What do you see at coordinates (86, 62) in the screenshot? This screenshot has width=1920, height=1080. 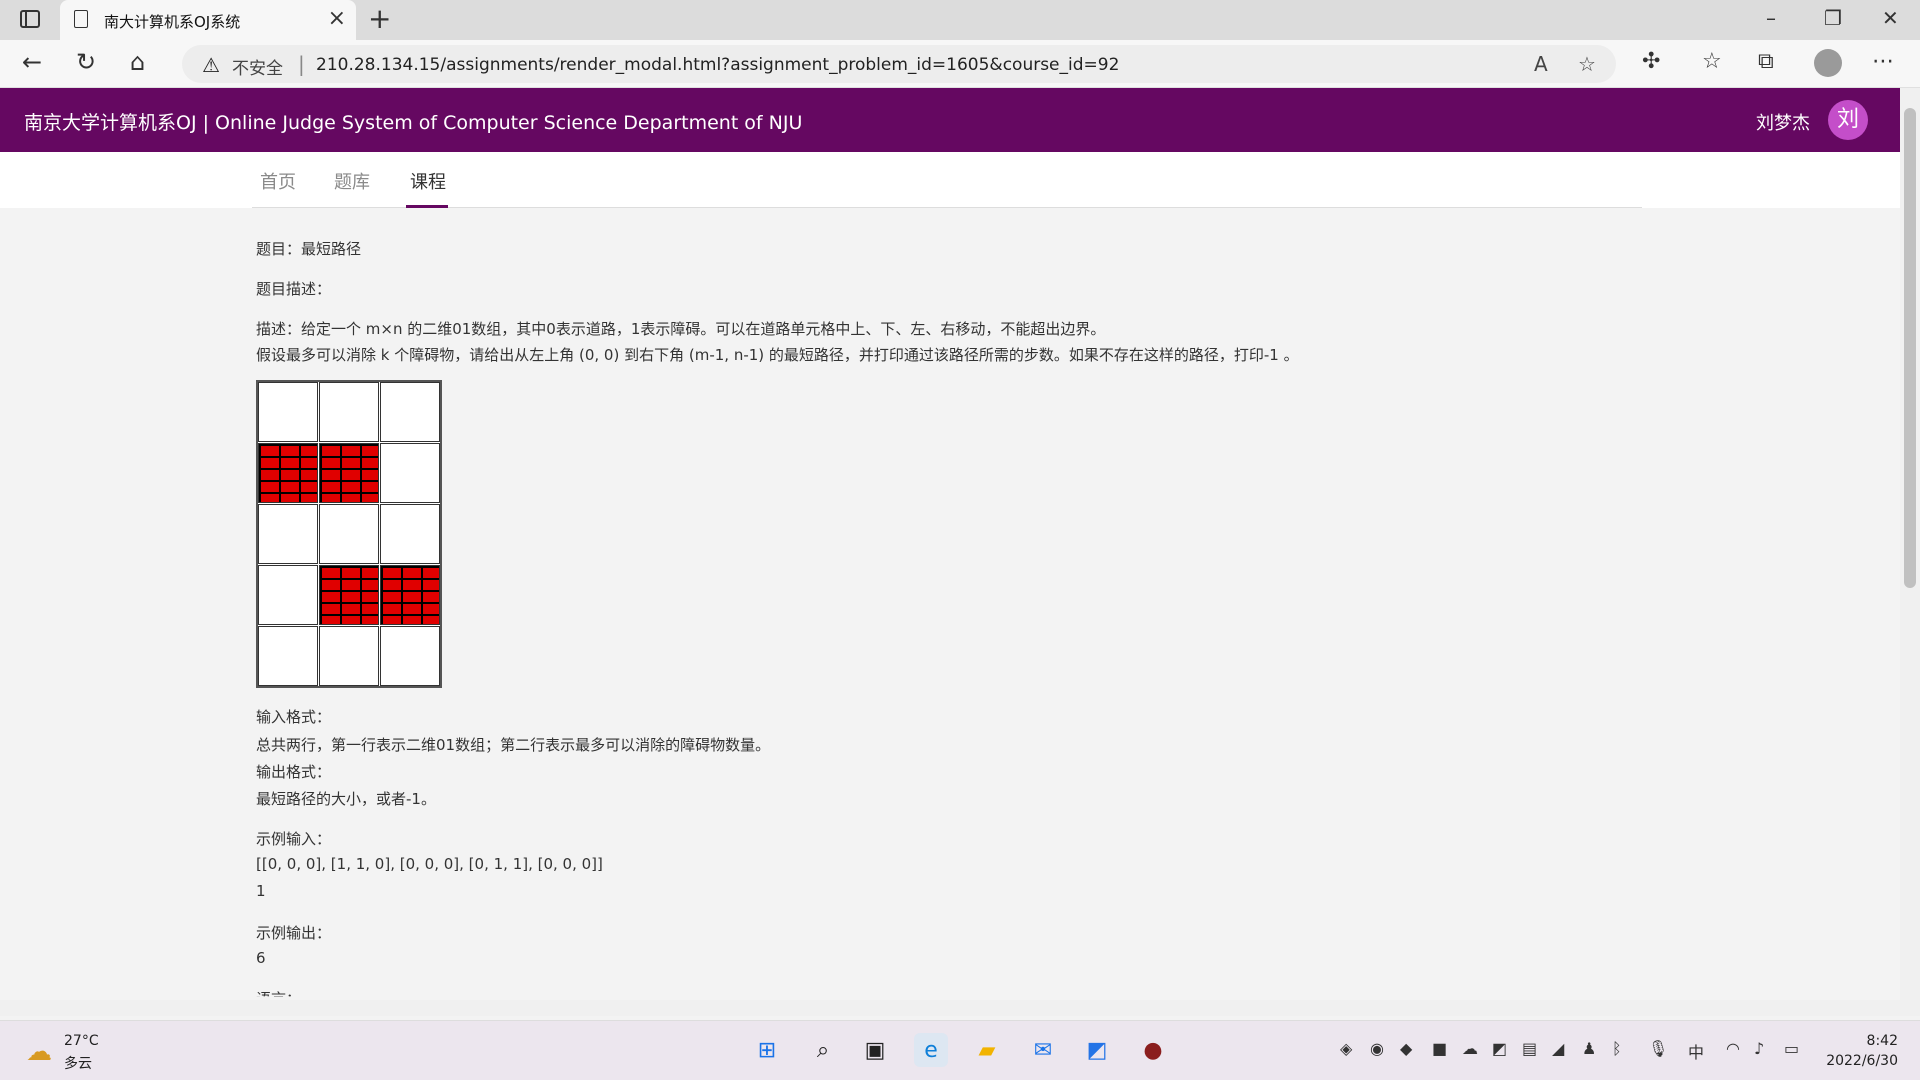 I see `refresh-icon: ↻` at bounding box center [86, 62].